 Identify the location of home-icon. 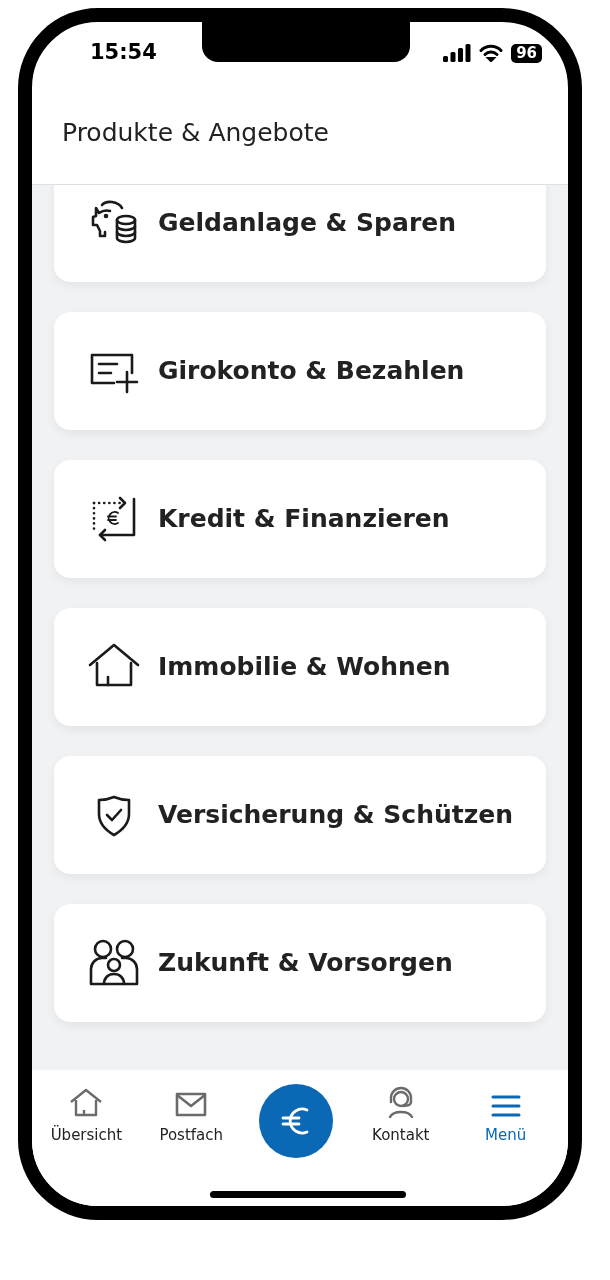
(86, 1103).